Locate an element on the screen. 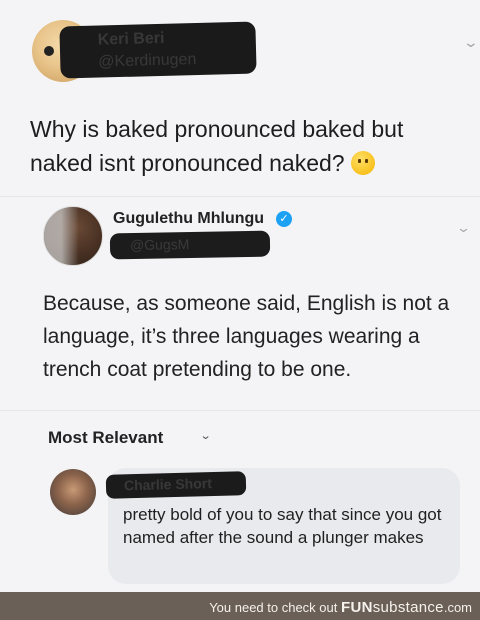 This screenshot has height=620, width=480. redacted-commenter-block: Charlie Short is located at coordinates (176, 485).